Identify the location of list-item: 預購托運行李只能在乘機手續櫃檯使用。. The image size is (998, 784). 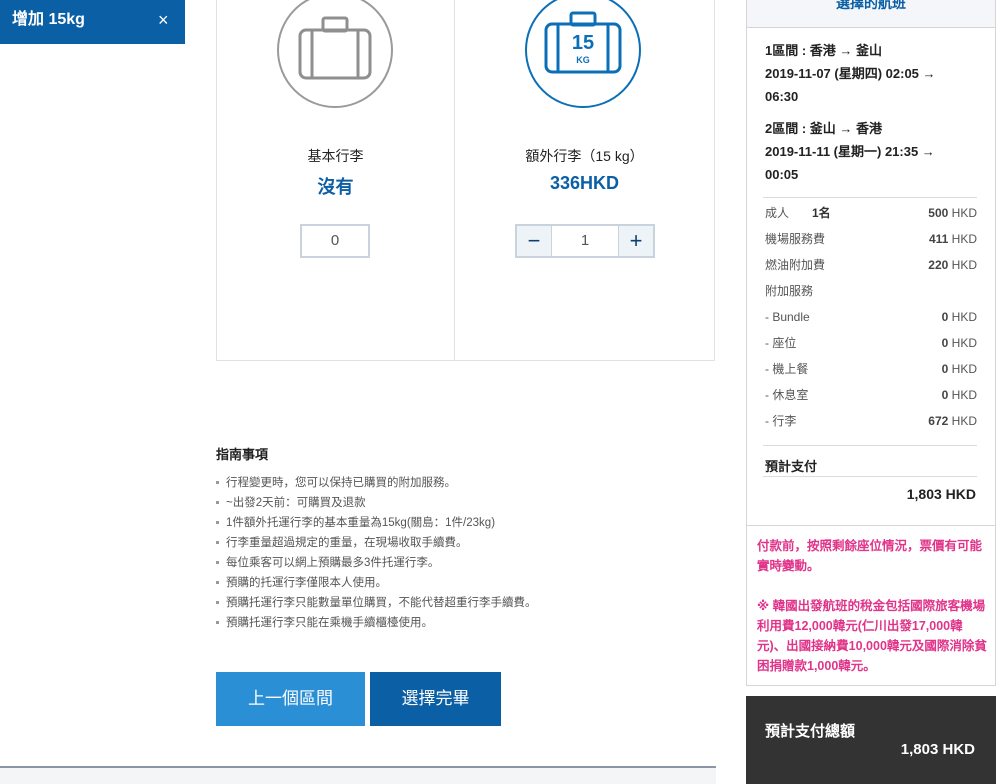
(376, 623).